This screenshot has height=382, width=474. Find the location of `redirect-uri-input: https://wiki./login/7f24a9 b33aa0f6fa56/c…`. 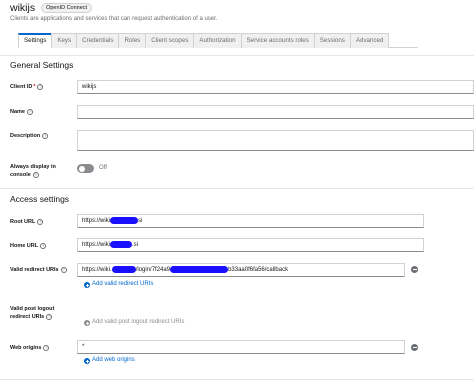

redirect-uri-input: https://wiki./login/7f24a9 b33aa0f6fa56/c… is located at coordinates (241, 270).